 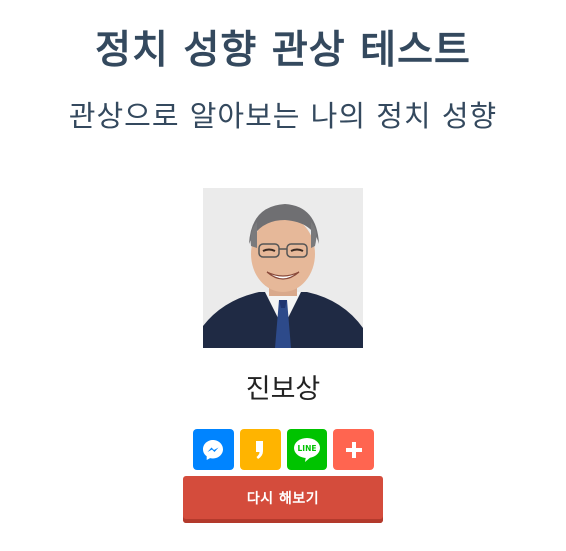 I want to click on plus-icon, so click(x=353, y=449).